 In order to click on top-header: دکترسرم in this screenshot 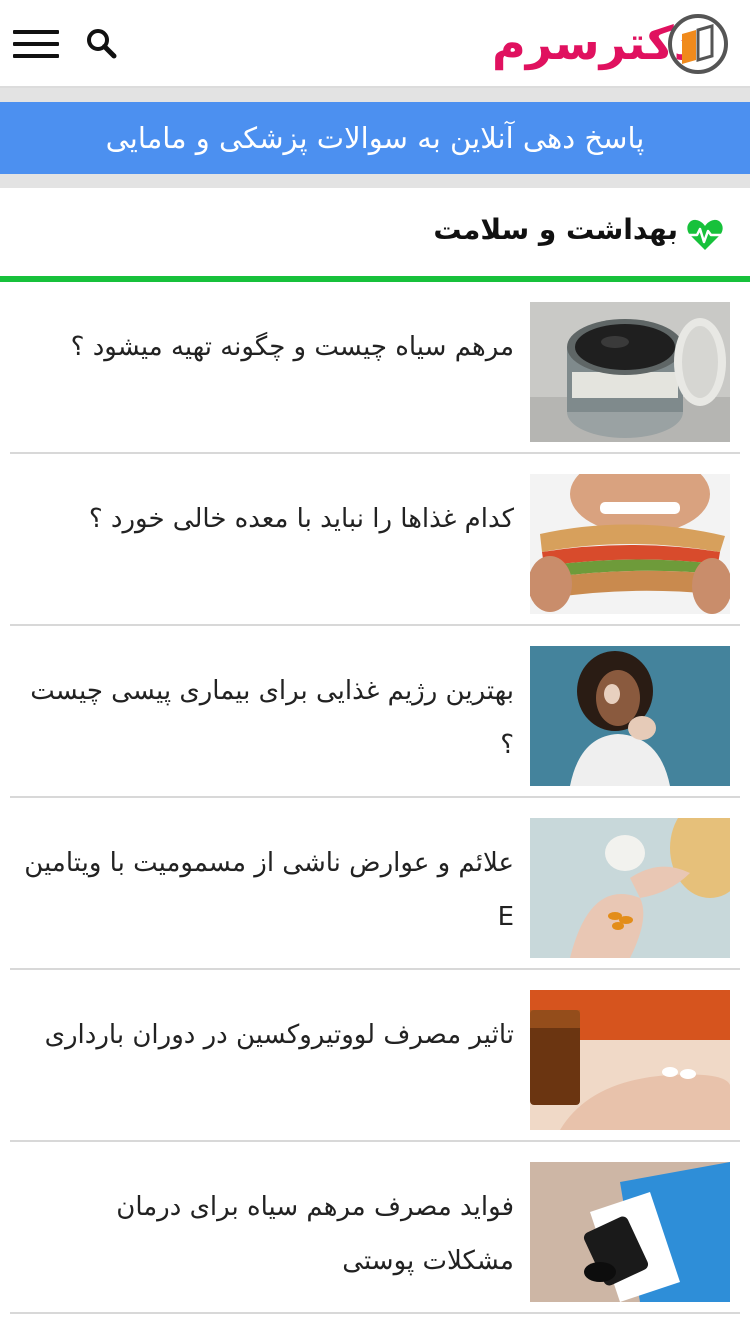, I will do `click(375, 44)`.